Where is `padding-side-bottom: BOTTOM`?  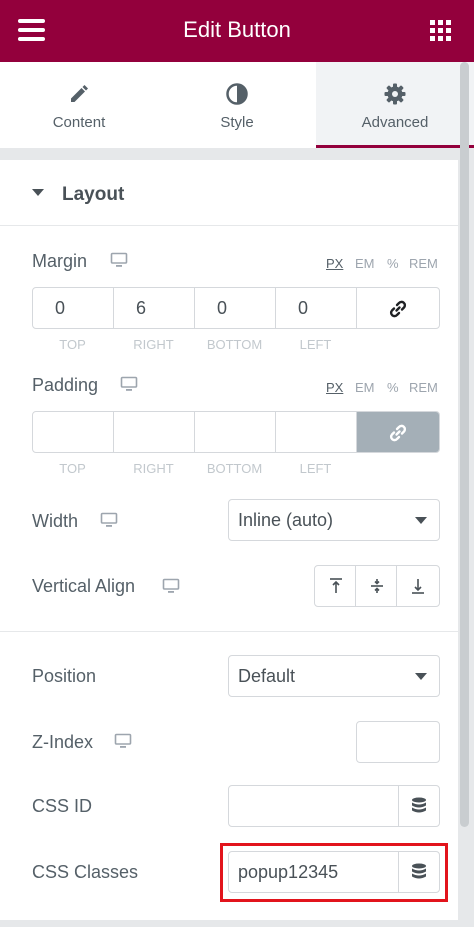 padding-side-bottom: BOTTOM is located at coordinates (234, 468).